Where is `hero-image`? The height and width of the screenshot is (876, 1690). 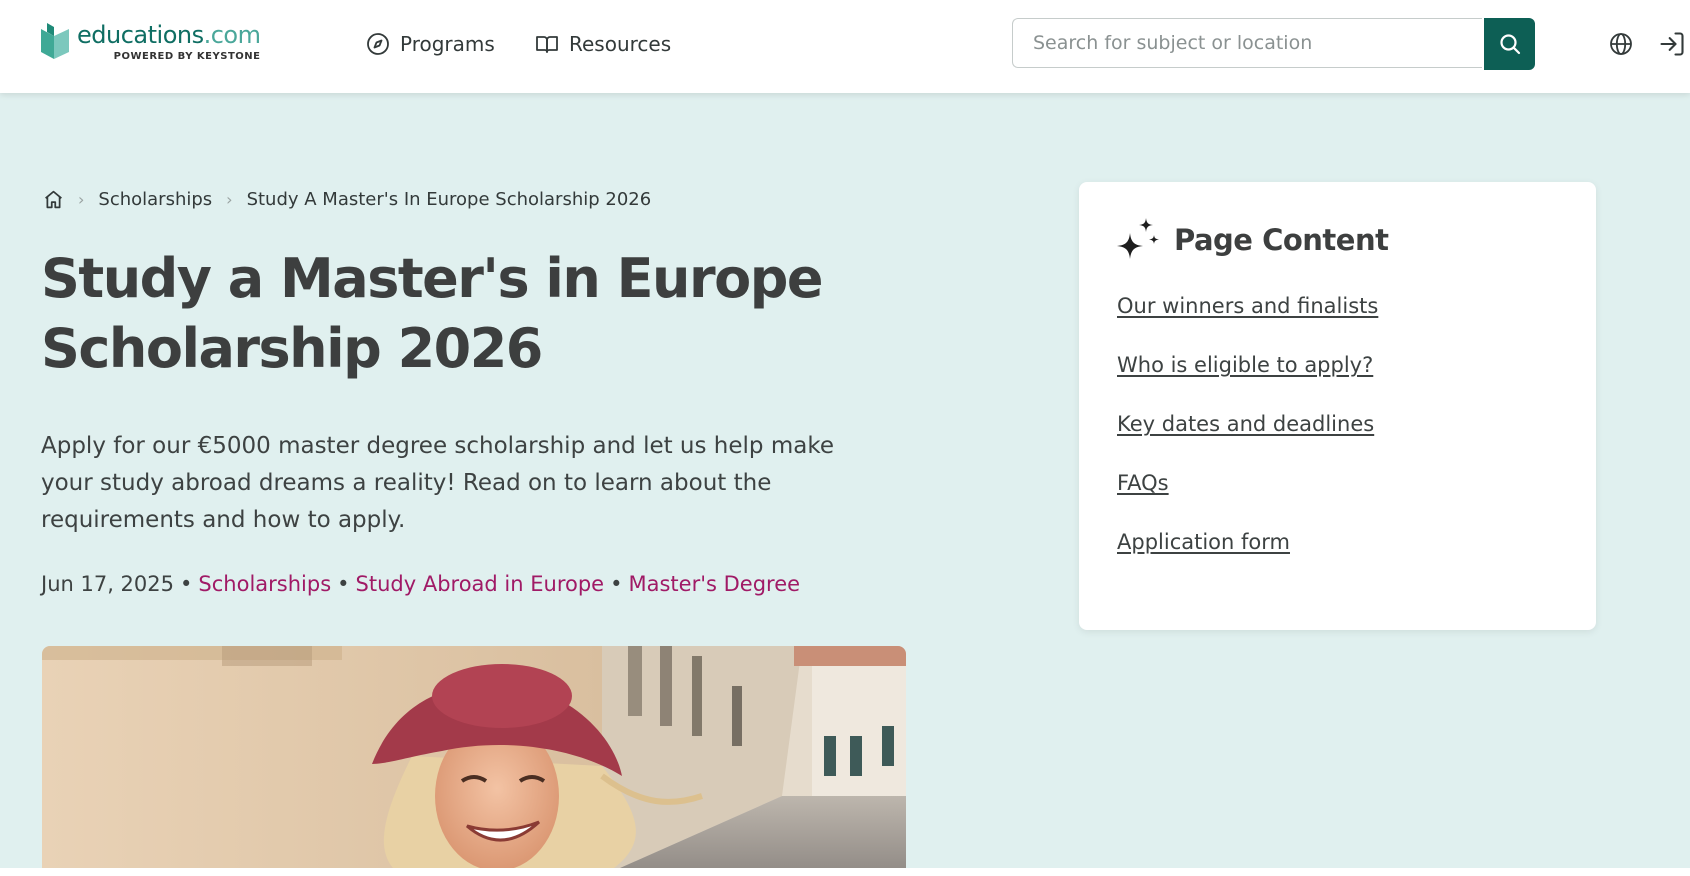 hero-image is located at coordinates (474, 761).